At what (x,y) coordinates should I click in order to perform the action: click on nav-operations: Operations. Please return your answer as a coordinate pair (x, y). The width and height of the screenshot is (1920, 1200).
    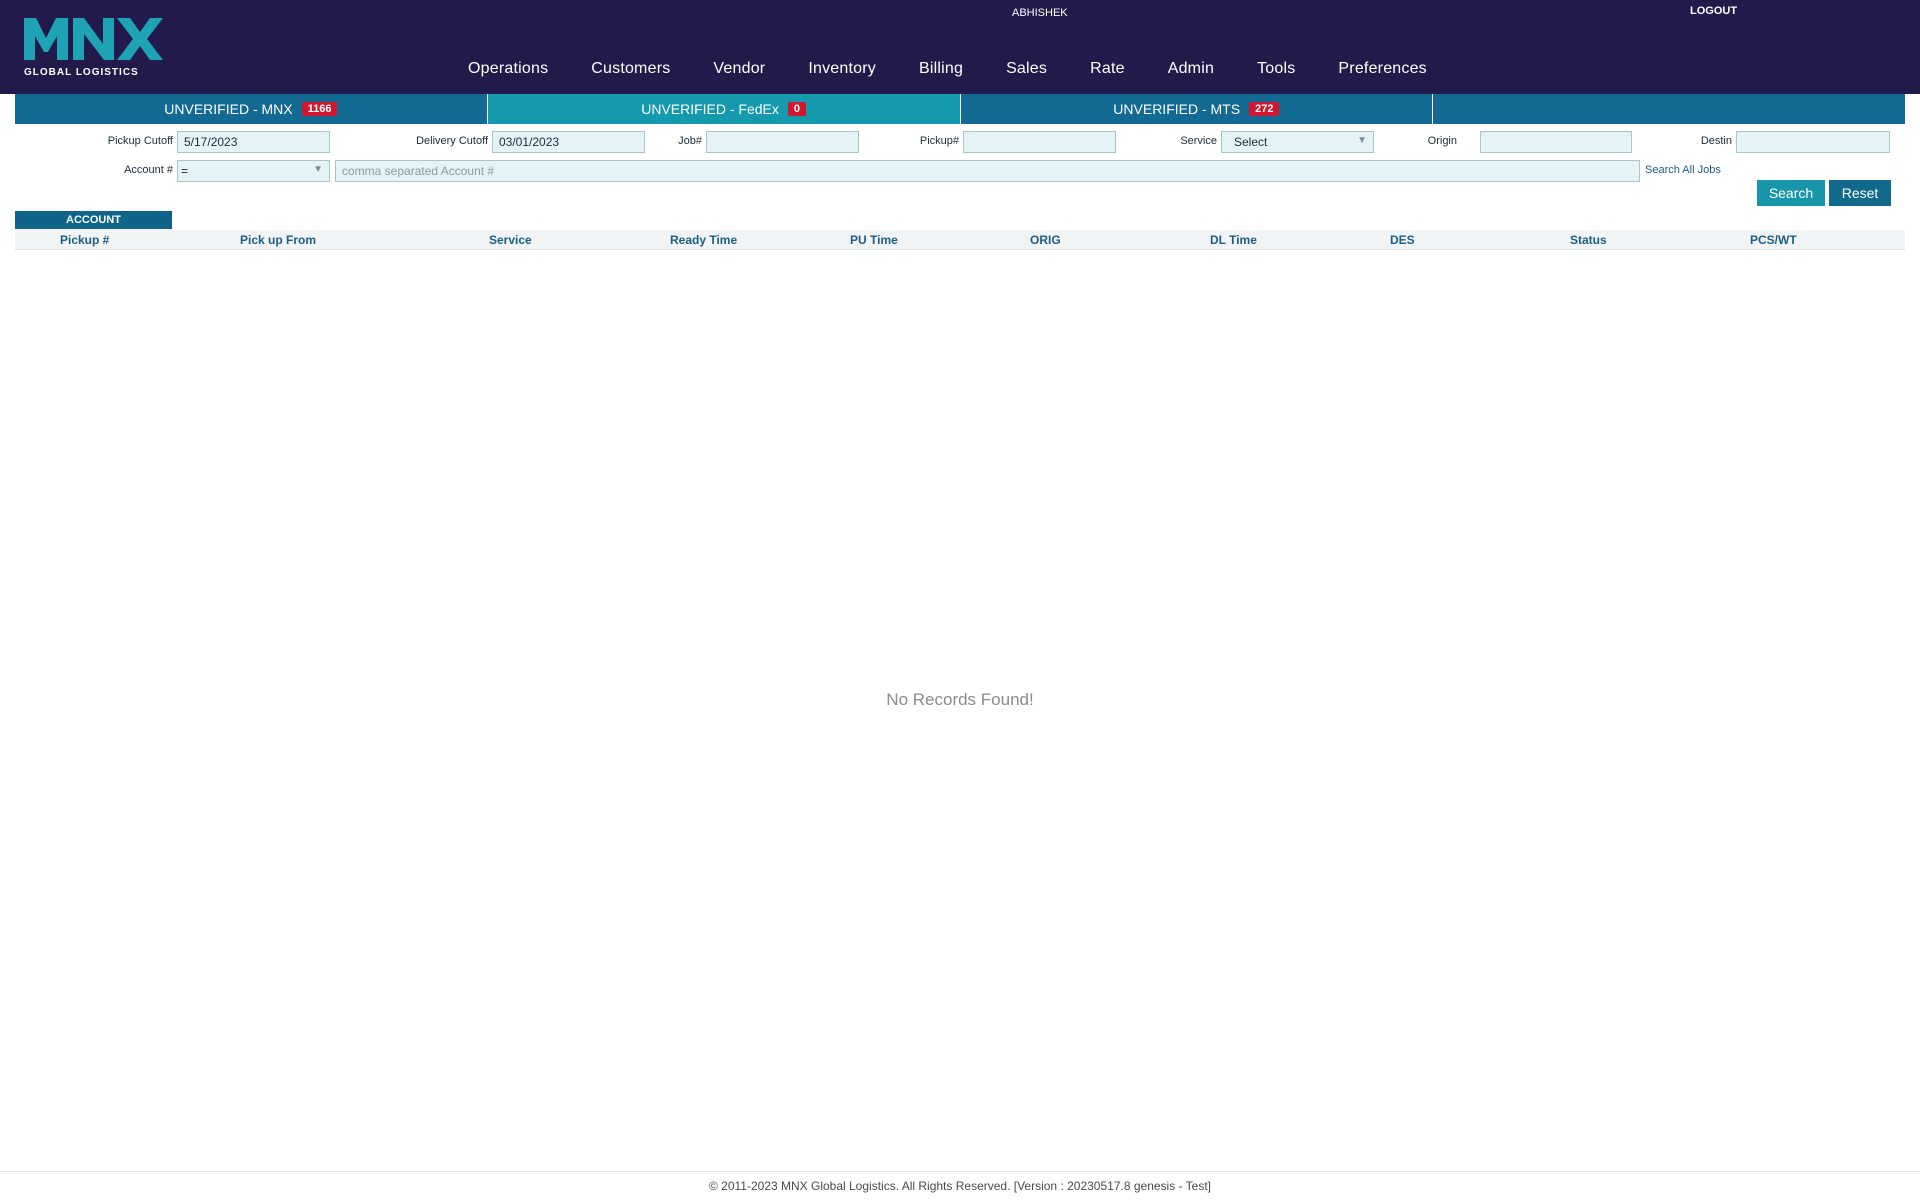
    Looking at the image, I should click on (508, 69).